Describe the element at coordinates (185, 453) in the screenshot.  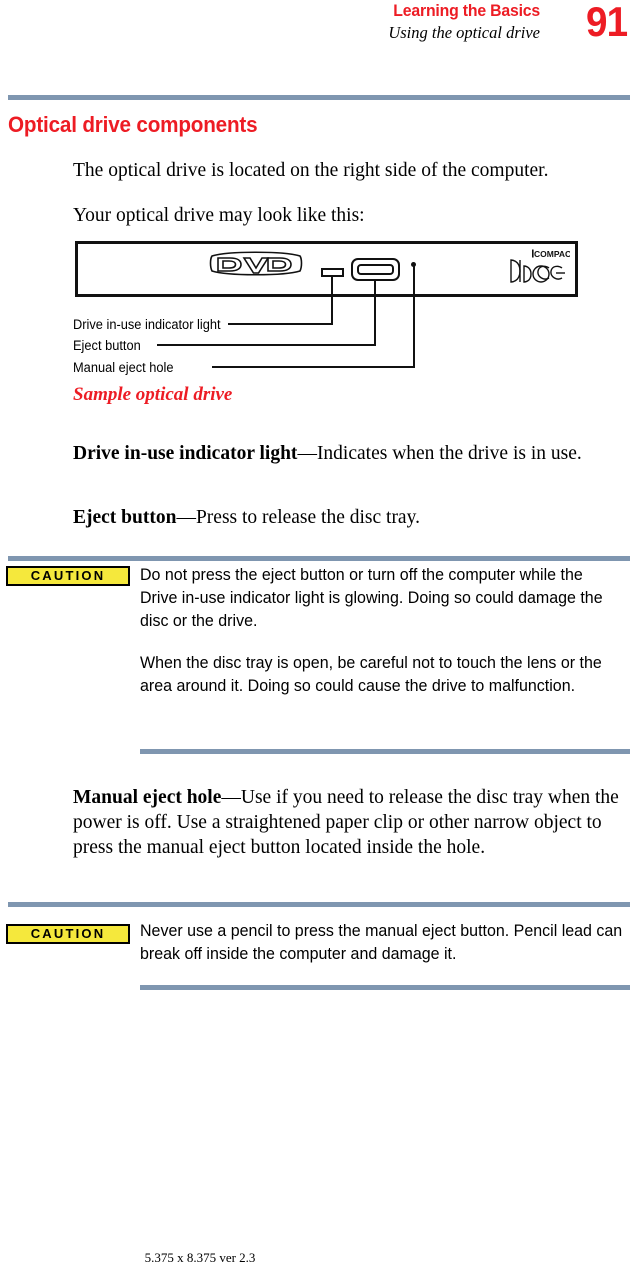
I see `term-indicator-light: Drive in-use indicator light` at that location.